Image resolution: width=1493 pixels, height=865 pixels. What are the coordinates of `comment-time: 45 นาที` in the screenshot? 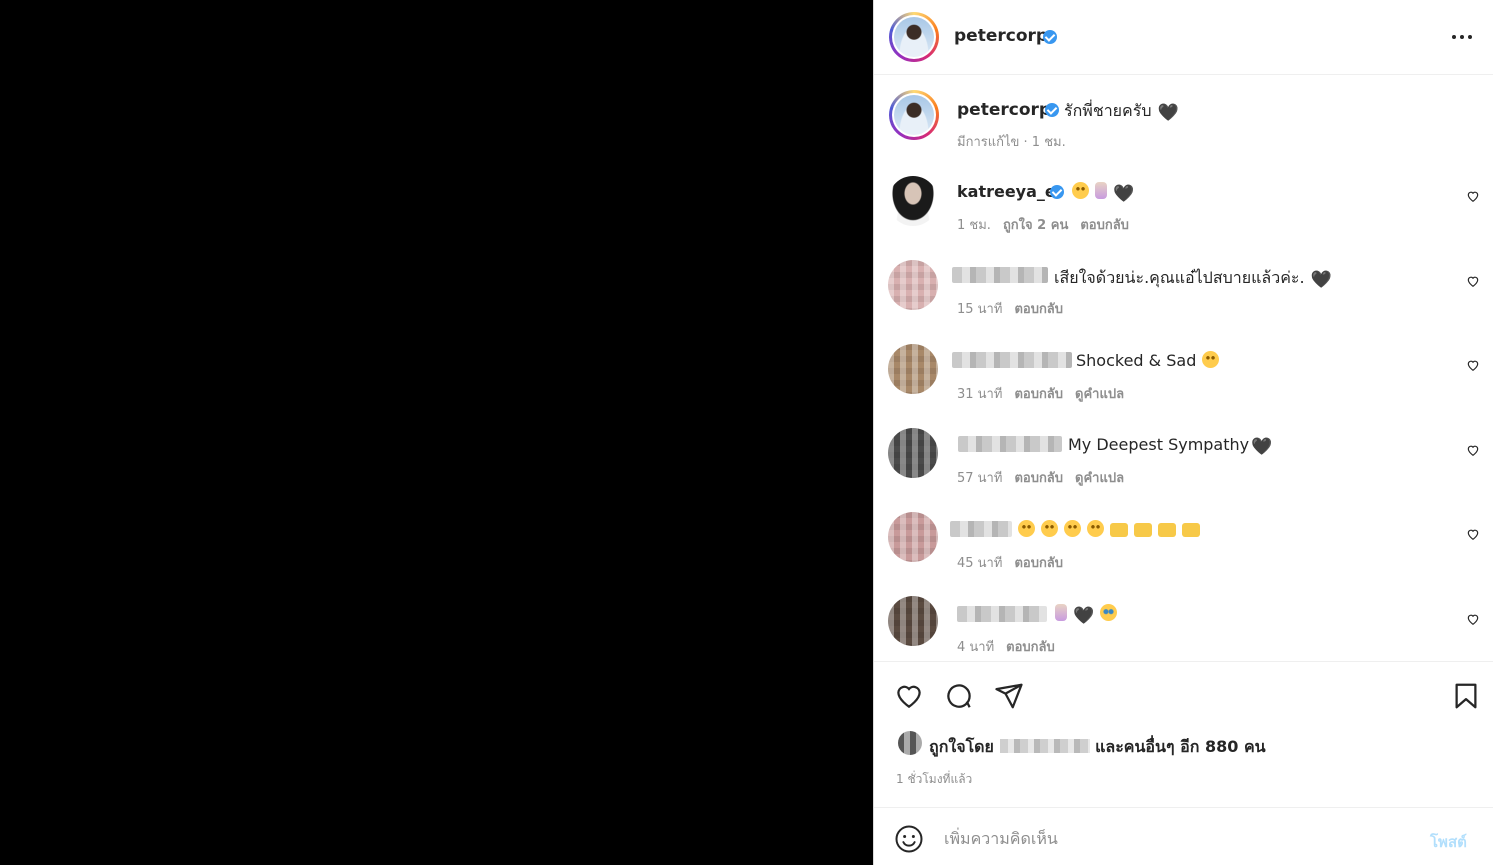 It's located at (980, 563).